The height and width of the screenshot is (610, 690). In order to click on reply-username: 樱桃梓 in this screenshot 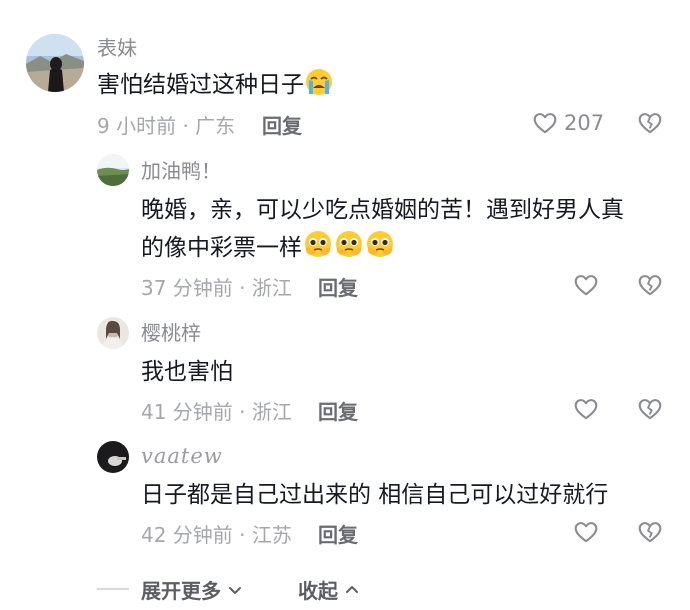, I will do `click(171, 333)`.